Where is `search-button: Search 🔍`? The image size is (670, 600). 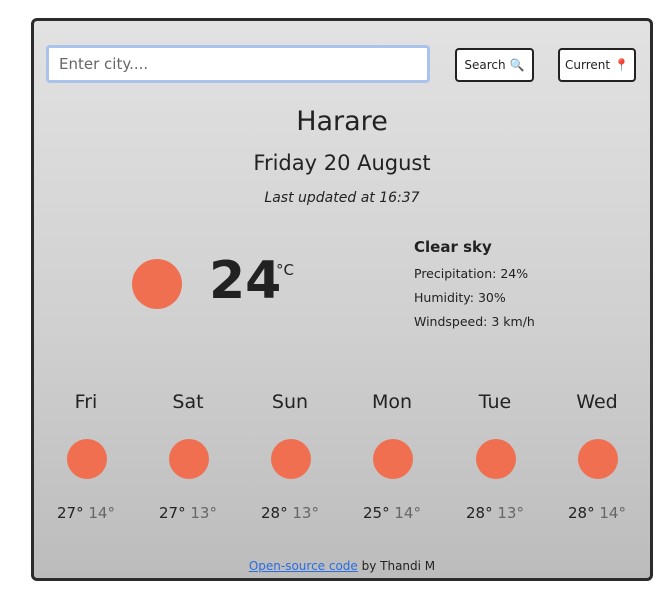
search-button: Search 🔍 is located at coordinates (494, 65).